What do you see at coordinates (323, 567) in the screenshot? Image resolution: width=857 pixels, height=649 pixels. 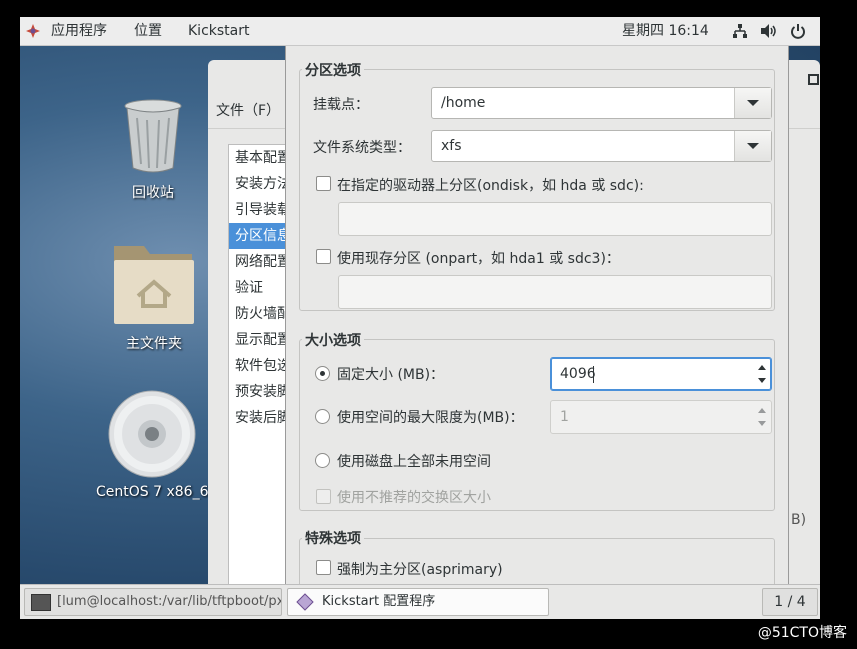 I see `asprimary-checkbox` at bounding box center [323, 567].